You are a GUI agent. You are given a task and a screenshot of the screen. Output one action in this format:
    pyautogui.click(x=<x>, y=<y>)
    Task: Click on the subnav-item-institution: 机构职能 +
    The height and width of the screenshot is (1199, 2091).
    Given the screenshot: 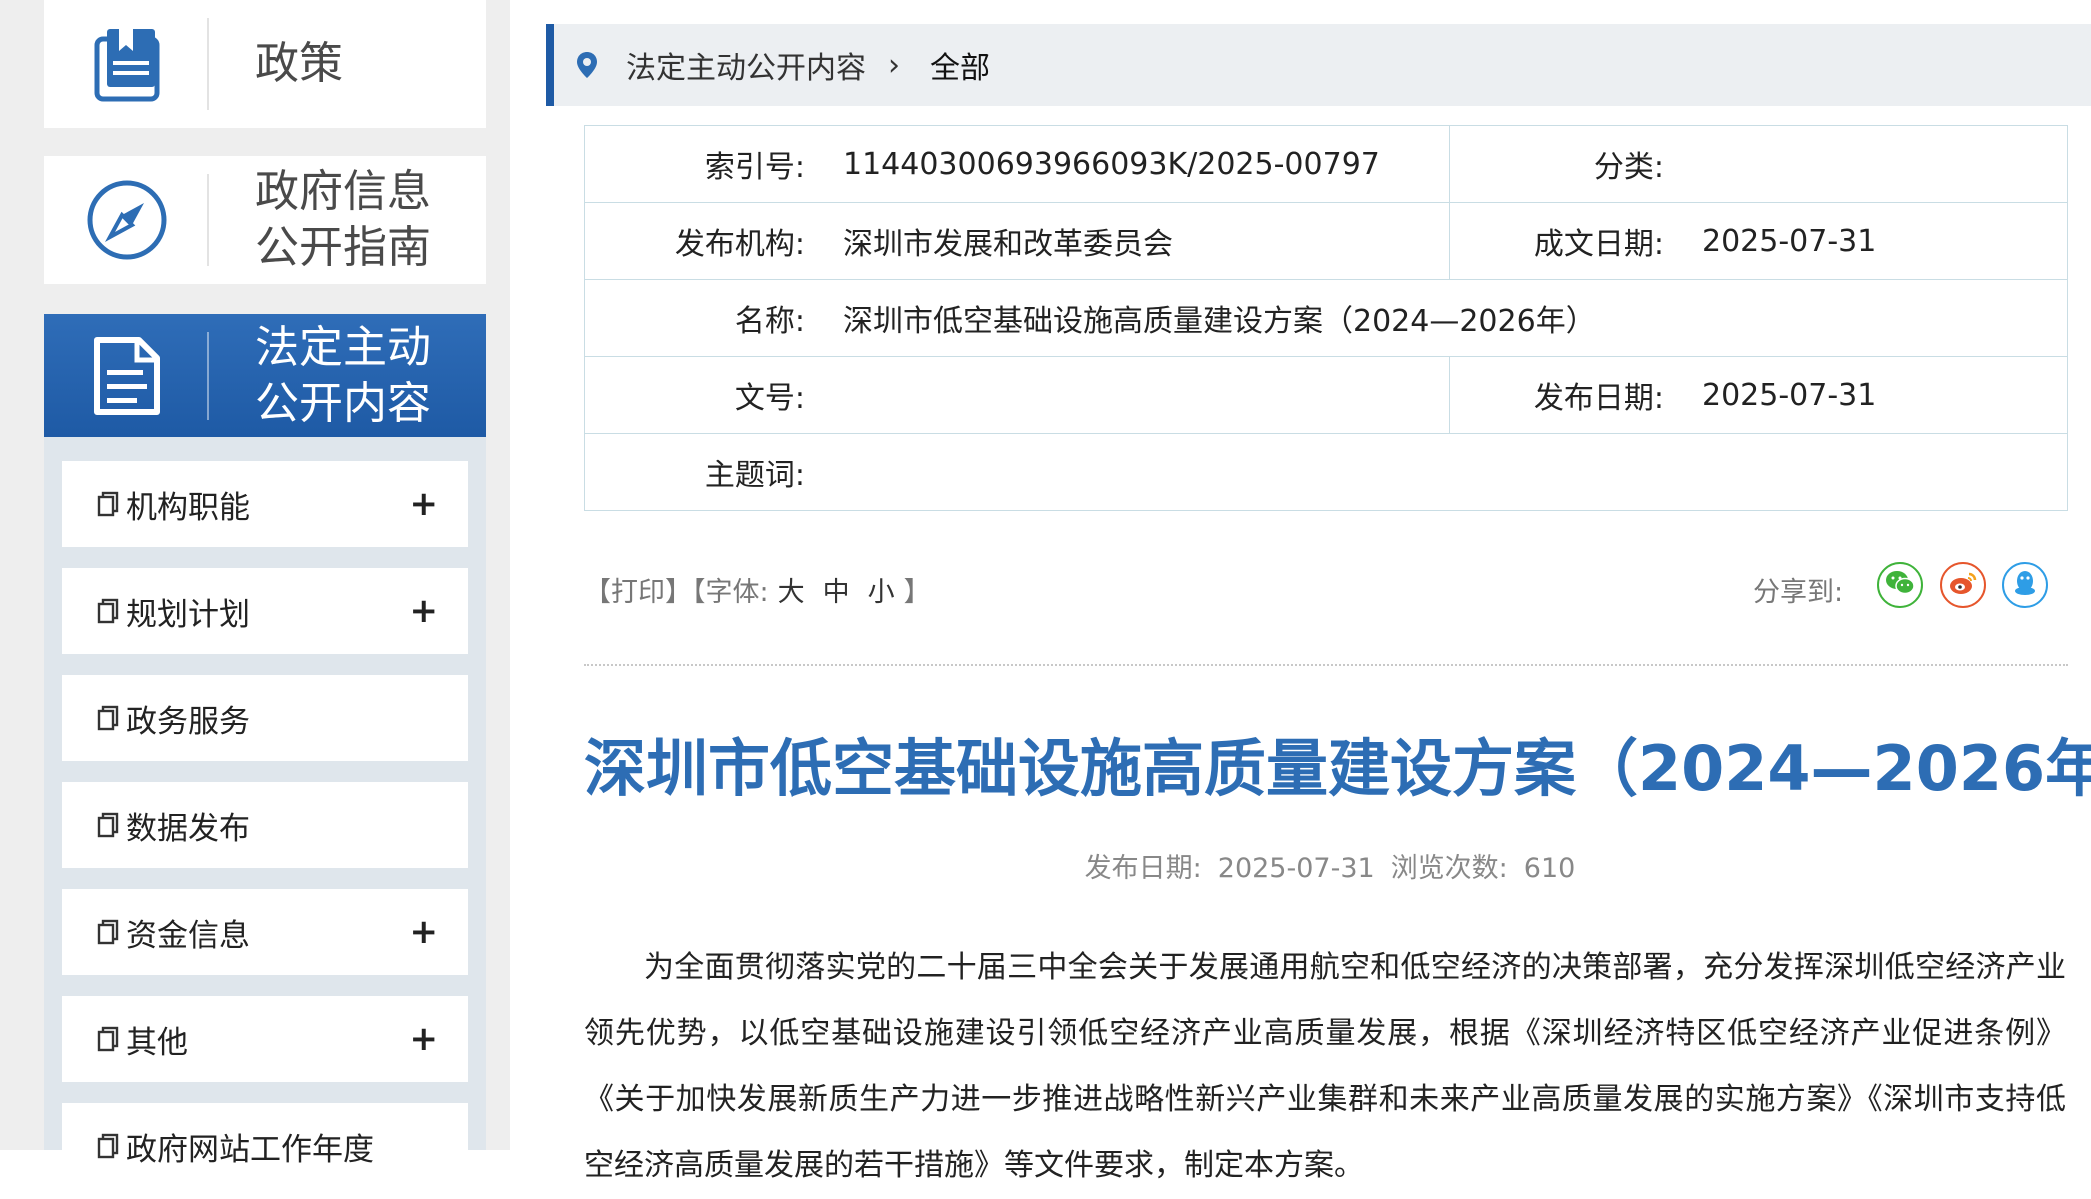 What is the action you would take?
    pyautogui.click(x=265, y=504)
    